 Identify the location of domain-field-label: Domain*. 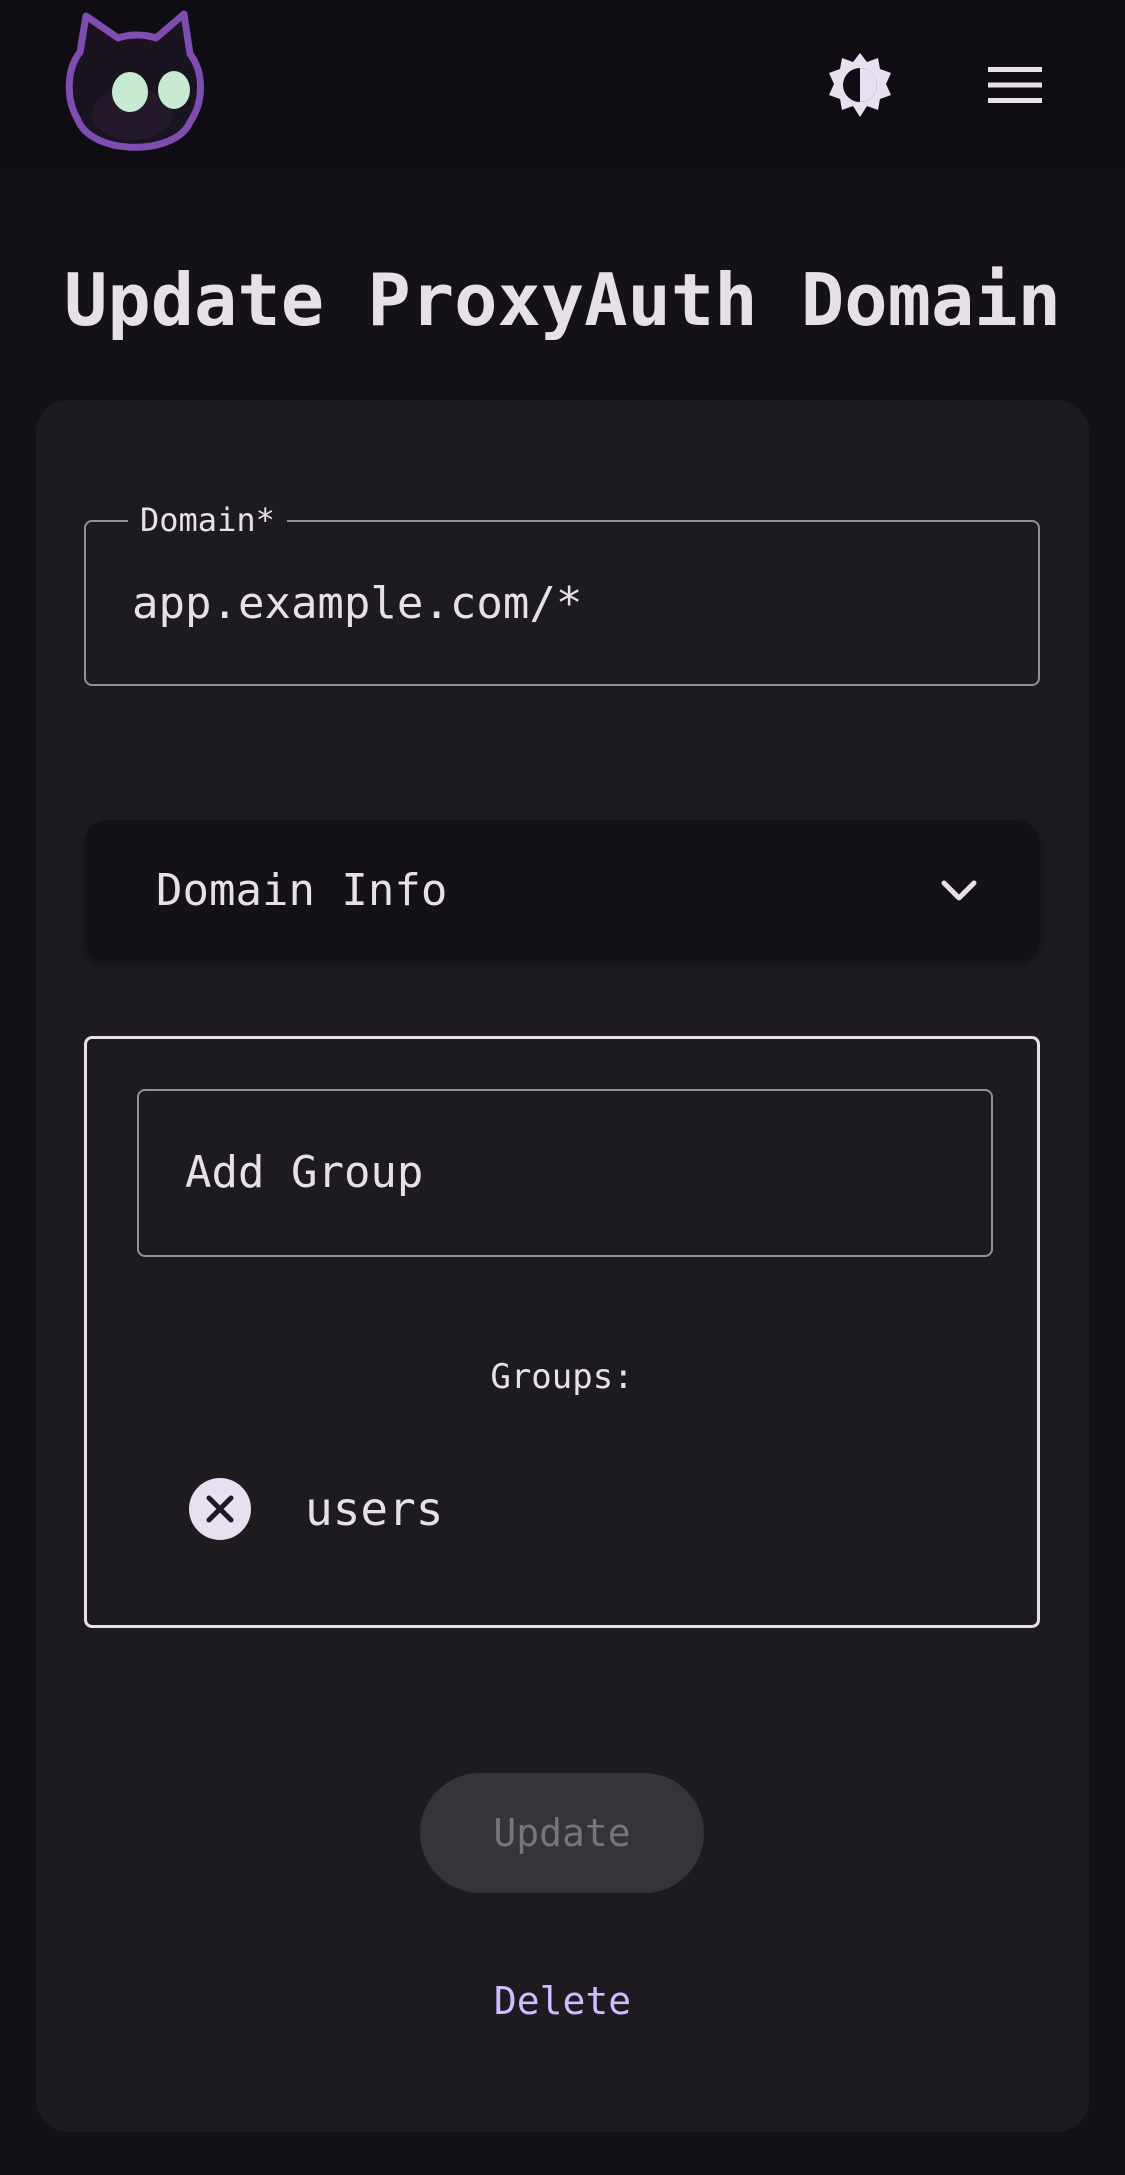
(207, 520).